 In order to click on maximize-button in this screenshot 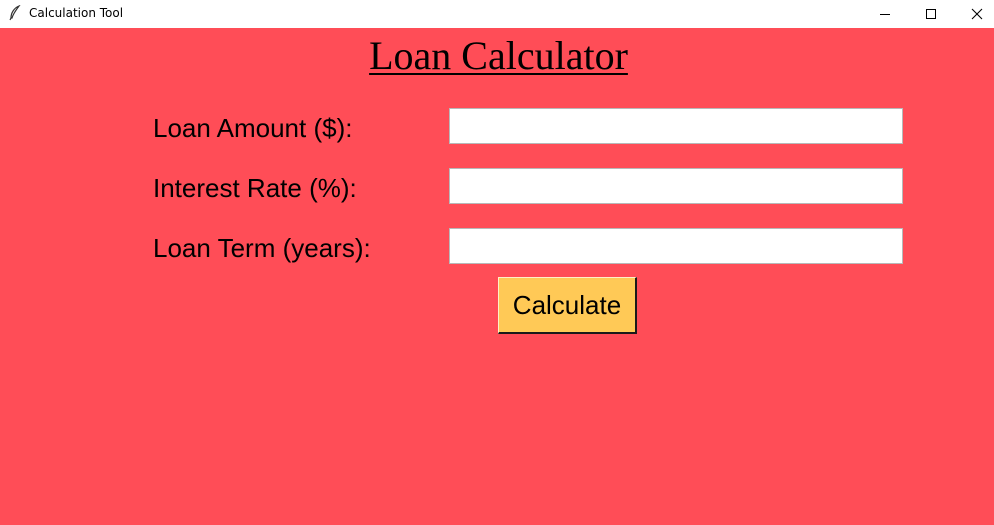, I will do `click(931, 14)`.